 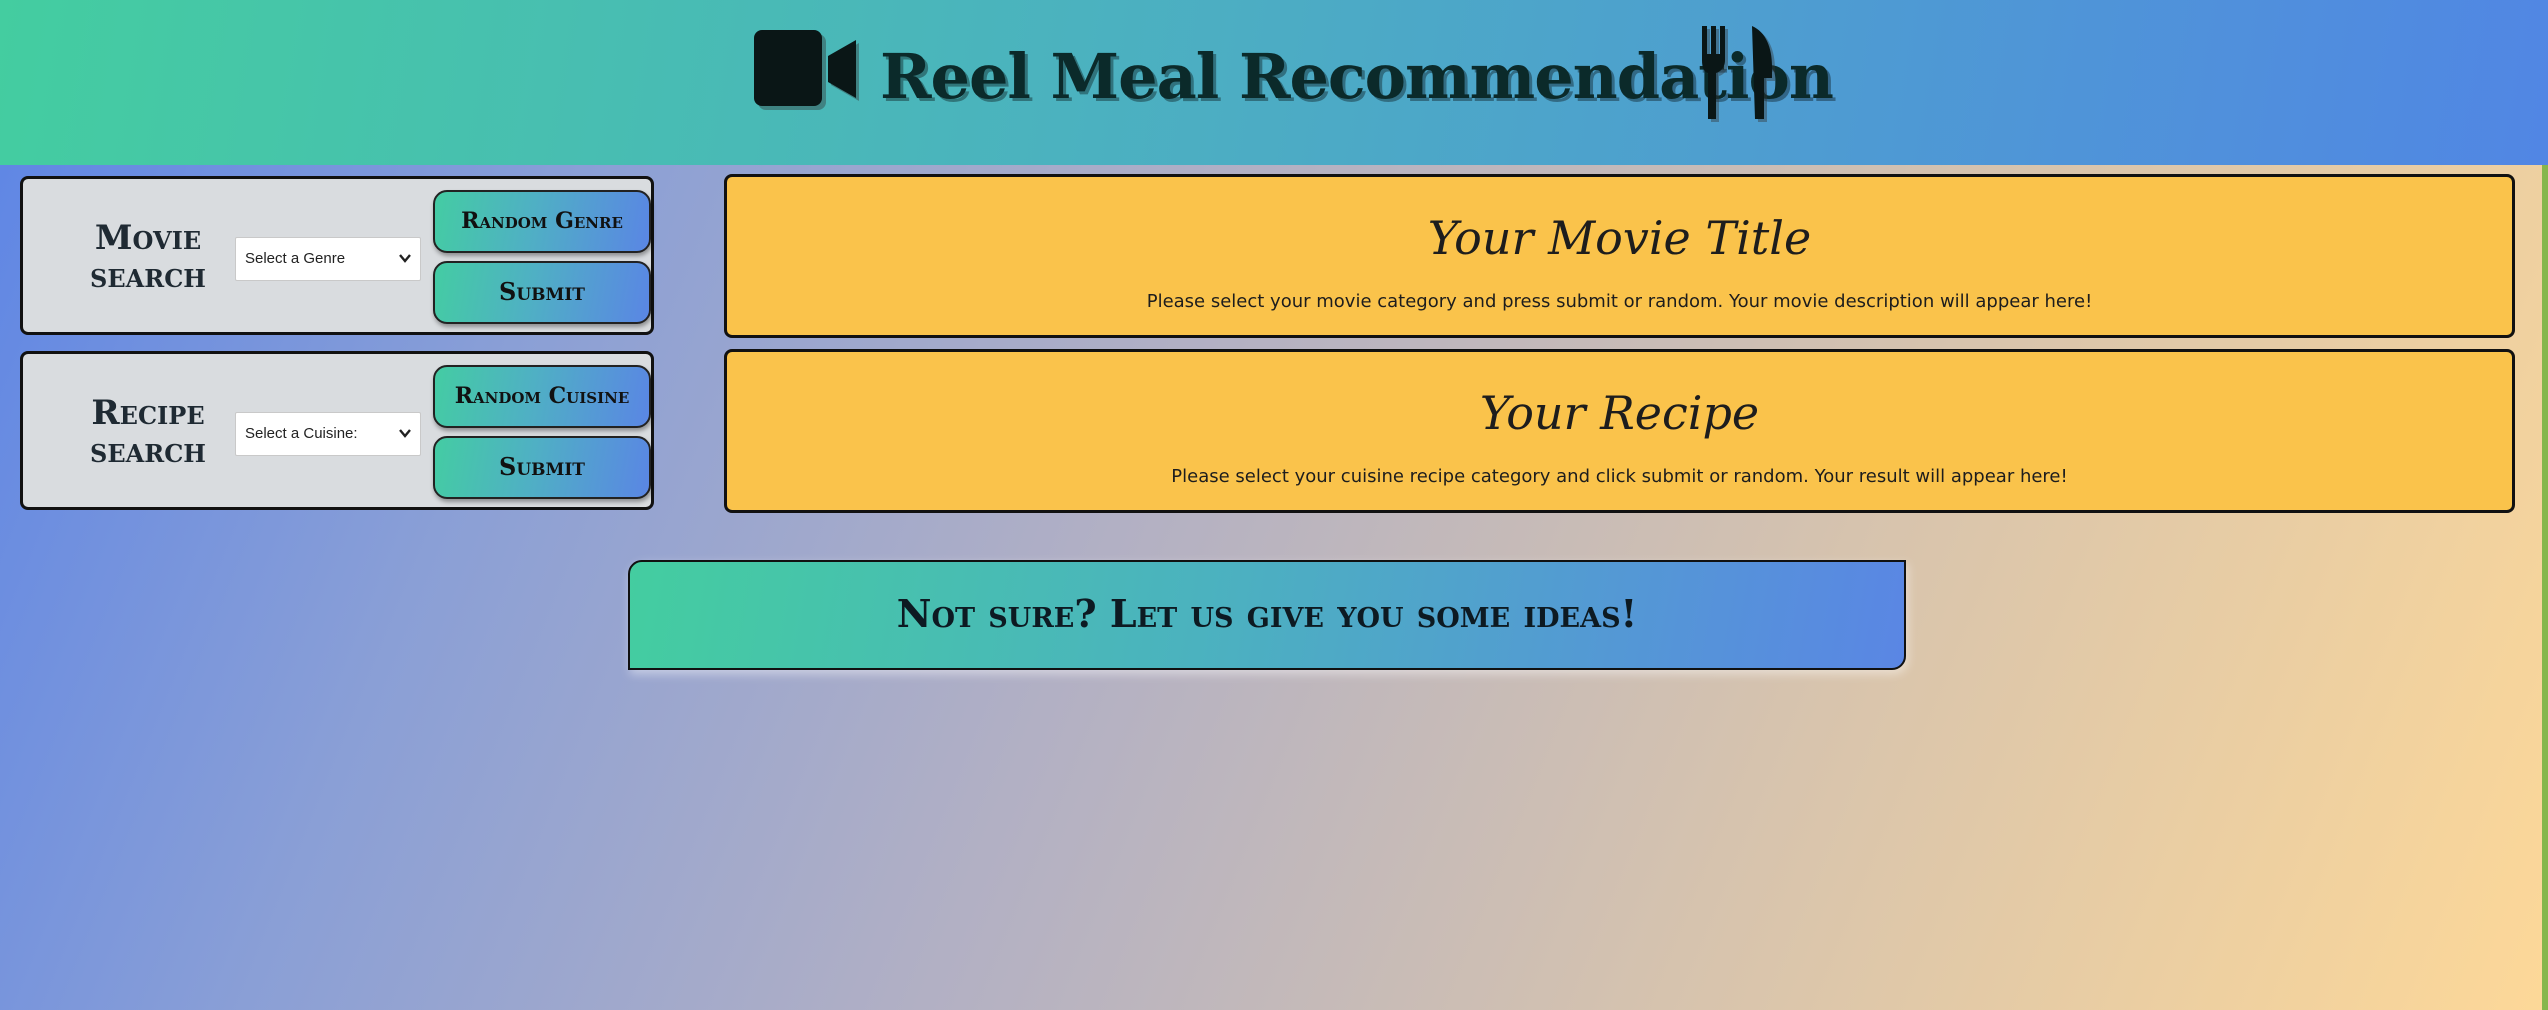 I want to click on cuisine-select: Select a Cuisine:, so click(x=328, y=434).